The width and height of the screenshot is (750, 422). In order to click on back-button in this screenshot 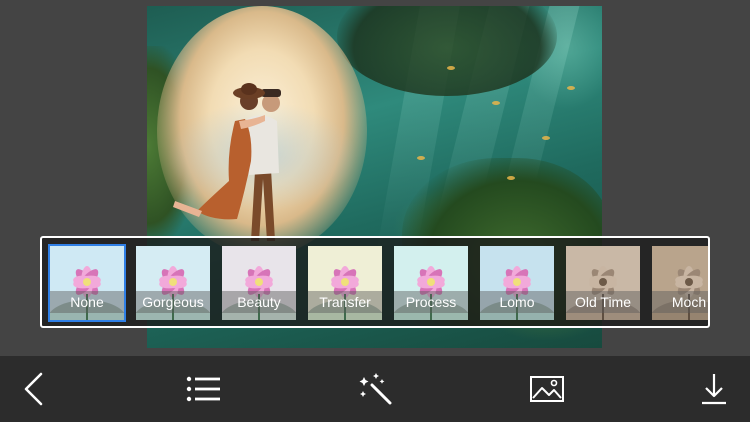, I will do `click(34, 389)`.